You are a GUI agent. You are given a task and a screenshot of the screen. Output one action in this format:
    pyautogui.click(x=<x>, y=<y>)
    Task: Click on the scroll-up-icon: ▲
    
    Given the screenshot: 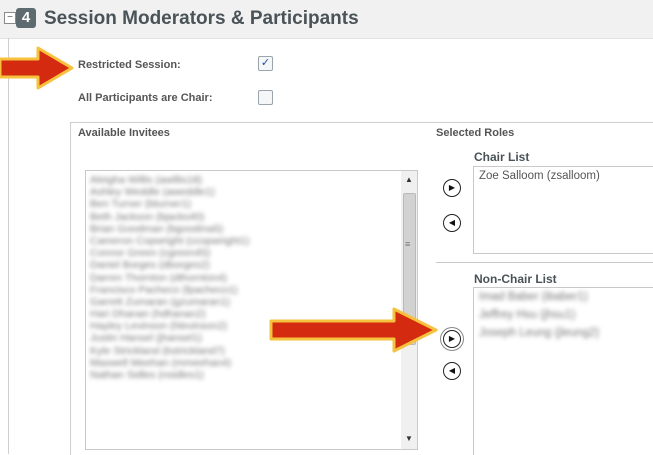 What is the action you would take?
    pyautogui.click(x=409, y=180)
    